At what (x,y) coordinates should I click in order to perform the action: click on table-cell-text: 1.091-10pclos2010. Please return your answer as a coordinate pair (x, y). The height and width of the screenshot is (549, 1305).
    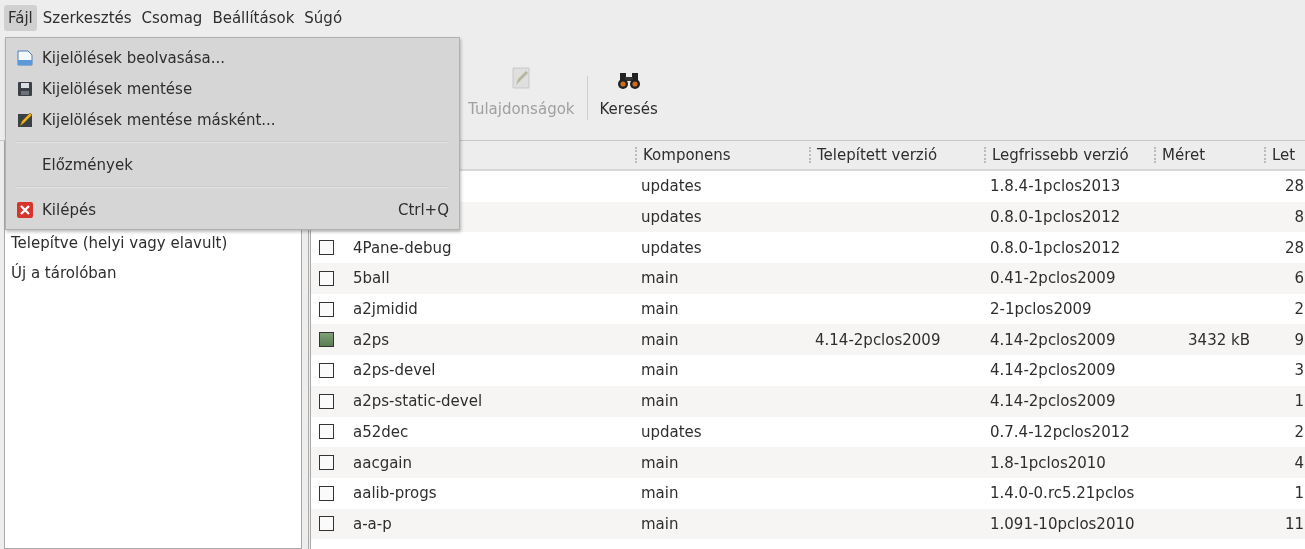
    Looking at the image, I should click on (1062, 523).